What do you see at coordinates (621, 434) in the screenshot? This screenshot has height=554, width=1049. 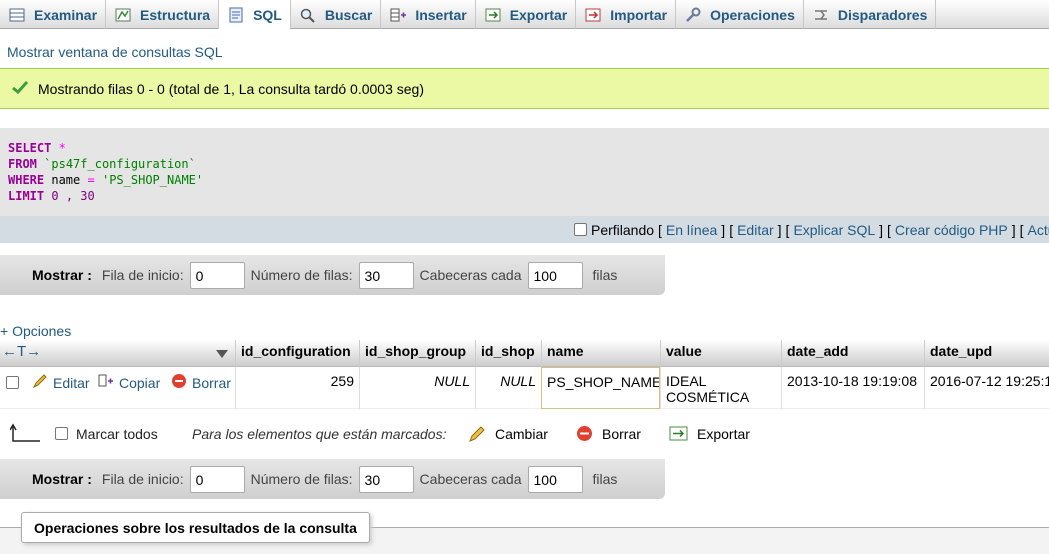 I see `bulk-delete-button: Borrar` at bounding box center [621, 434].